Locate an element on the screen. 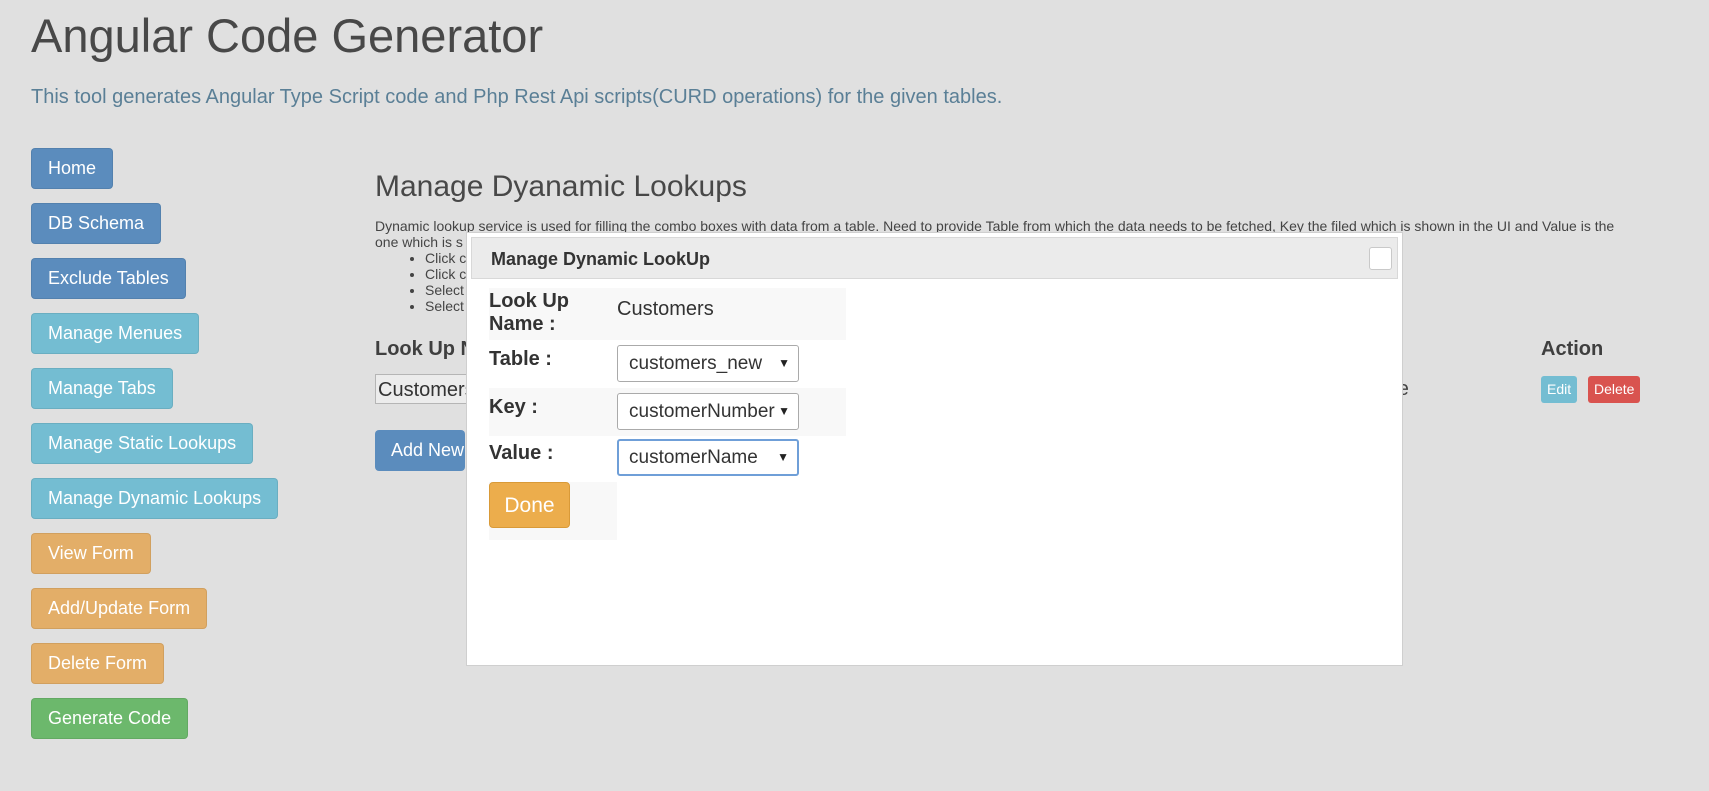 Image resolution: width=1709 pixels, height=791 pixels. value-select: customerName ▼ is located at coordinates (708, 457).